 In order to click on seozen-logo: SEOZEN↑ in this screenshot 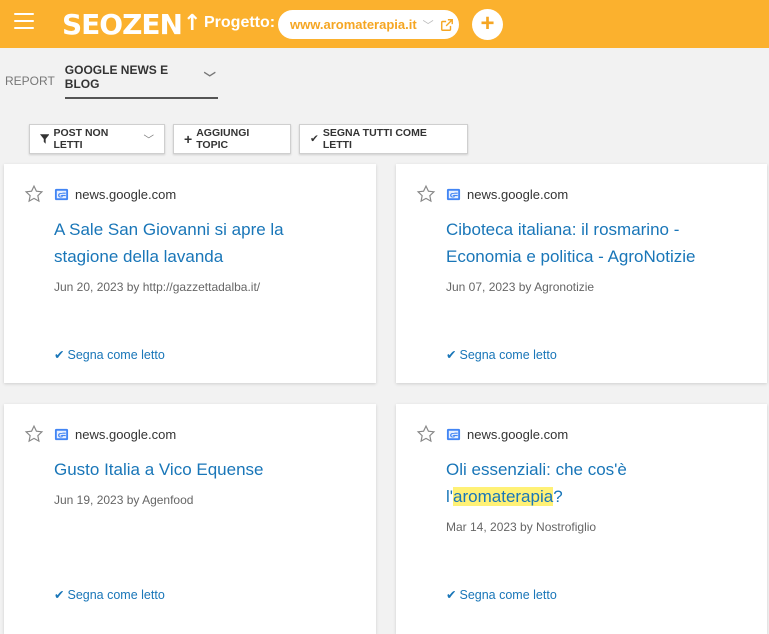, I will do `click(131, 24)`.